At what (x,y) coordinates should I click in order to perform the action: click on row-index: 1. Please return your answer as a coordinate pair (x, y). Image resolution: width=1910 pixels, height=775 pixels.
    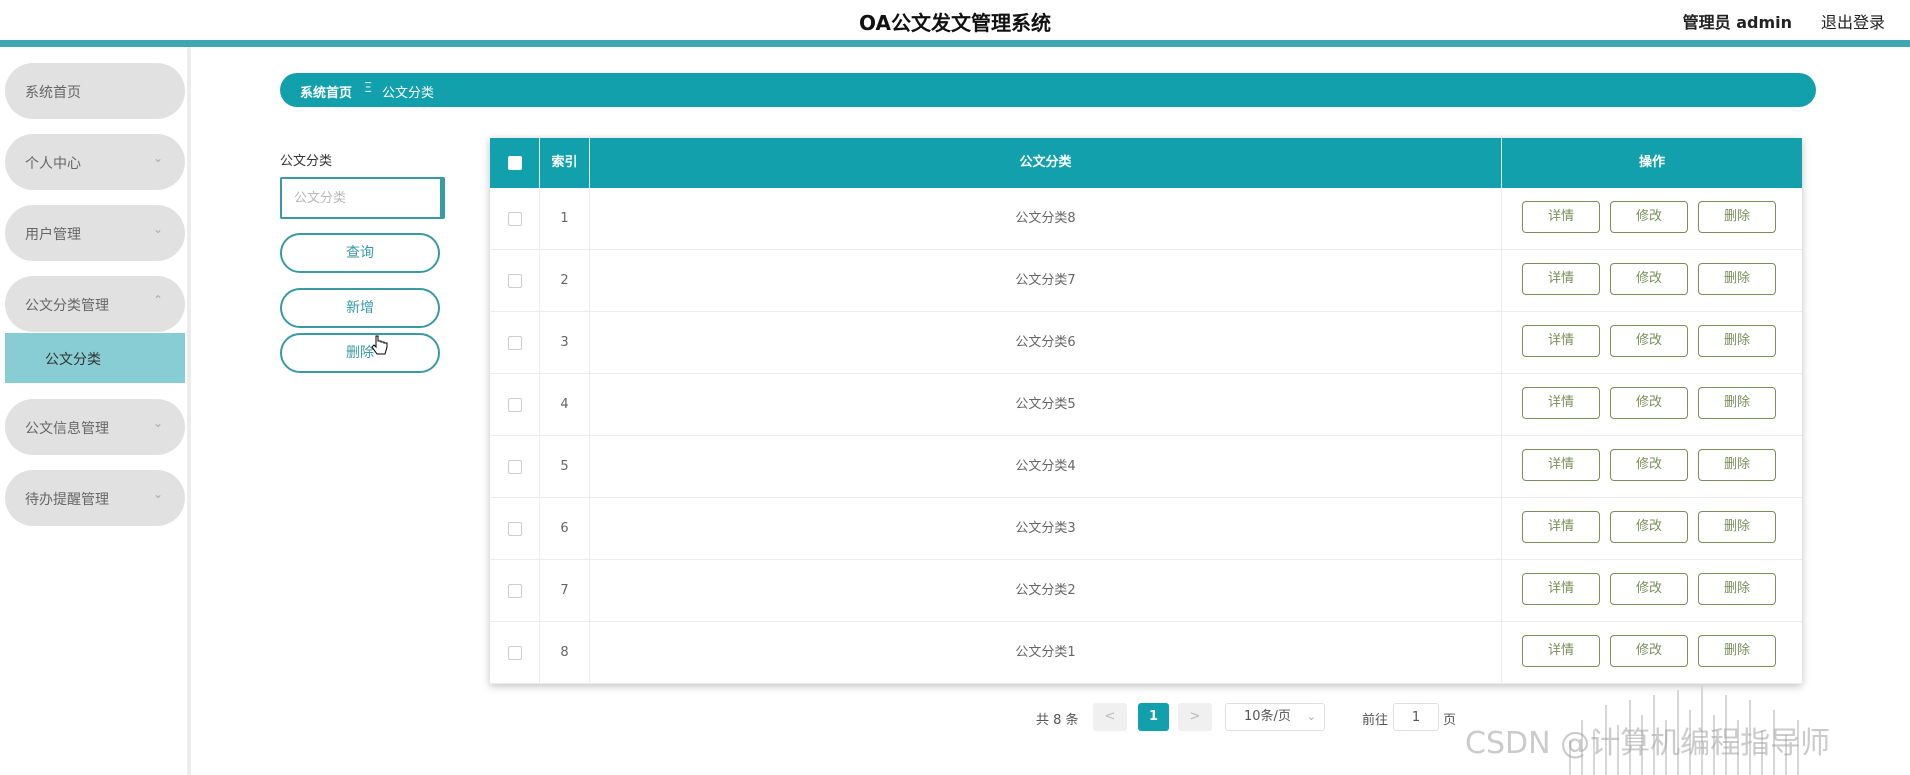
    Looking at the image, I should click on (565, 219).